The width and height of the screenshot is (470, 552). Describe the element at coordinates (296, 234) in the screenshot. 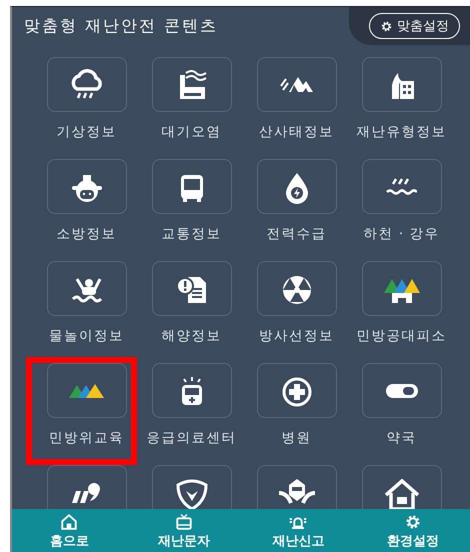

I see `menu-label: 전력수급` at that location.